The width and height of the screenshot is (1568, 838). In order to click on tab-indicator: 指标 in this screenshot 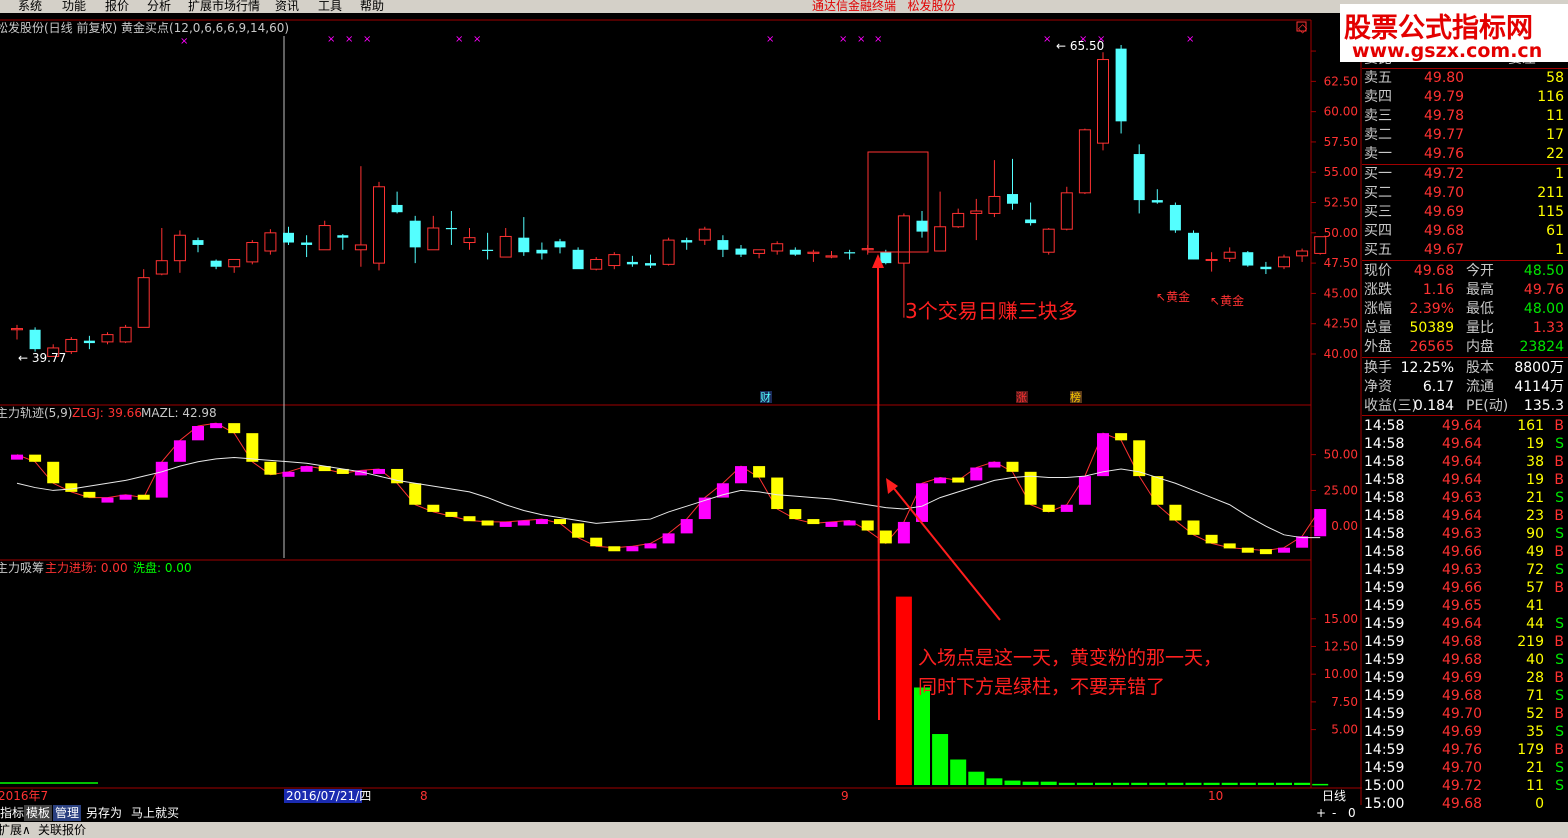, I will do `click(13, 813)`.